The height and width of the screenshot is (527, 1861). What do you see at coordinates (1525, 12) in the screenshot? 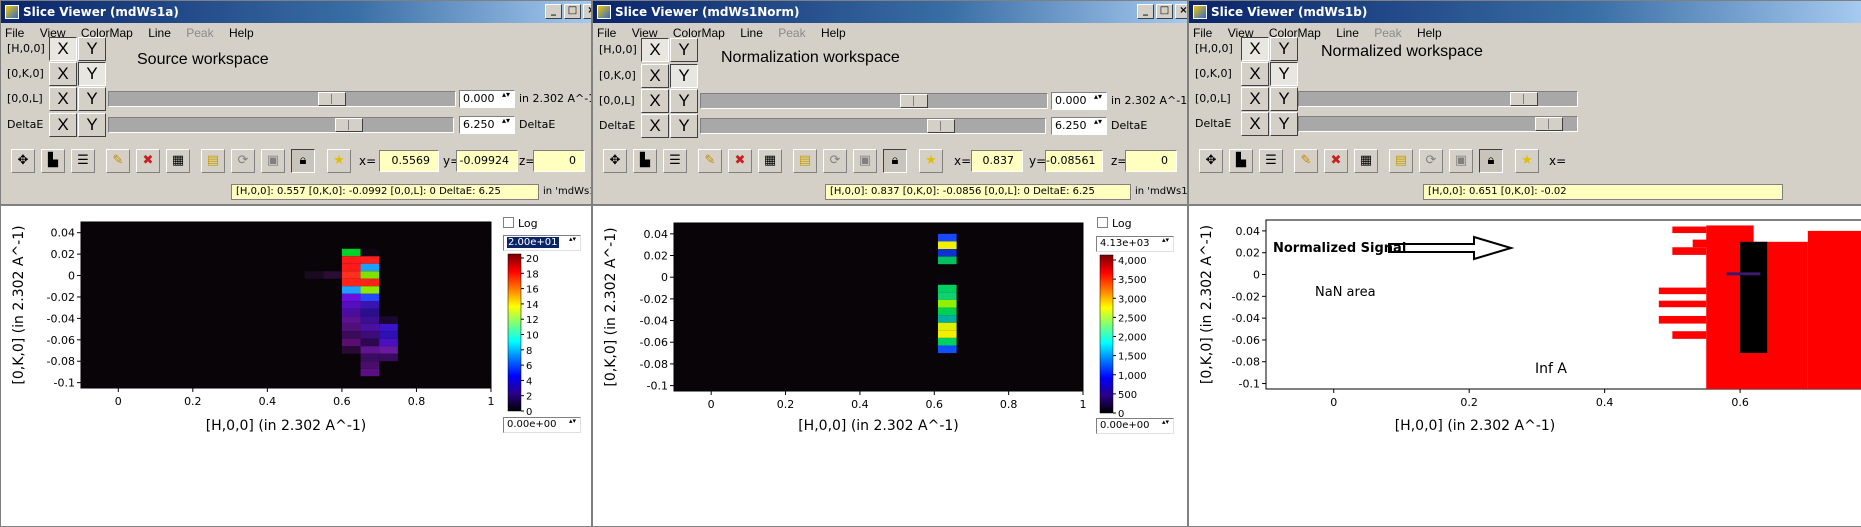
I see `window-titlebar: Slice Viewer (mdWs1b)` at bounding box center [1525, 12].